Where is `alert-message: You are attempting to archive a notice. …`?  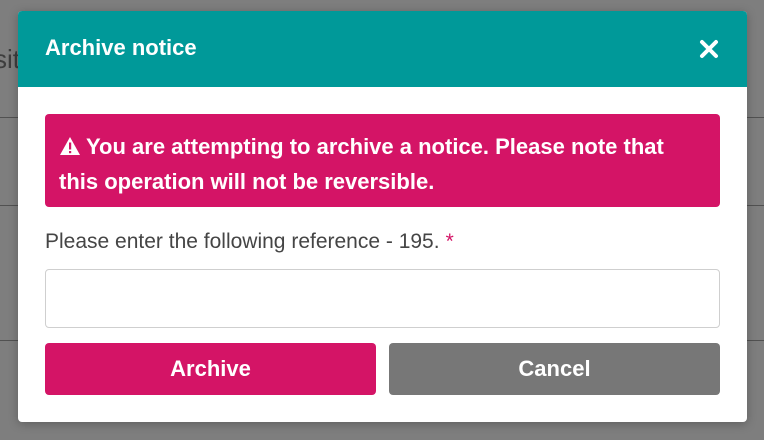
alert-message: You are attempting to archive a notice. … is located at coordinates (361, 164).